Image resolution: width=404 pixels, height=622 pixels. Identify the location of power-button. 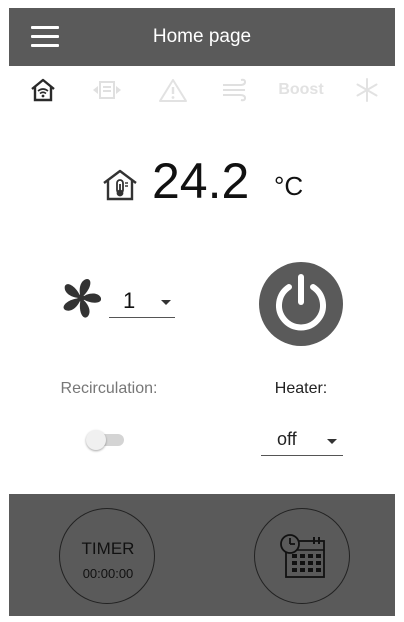
(301, 304).